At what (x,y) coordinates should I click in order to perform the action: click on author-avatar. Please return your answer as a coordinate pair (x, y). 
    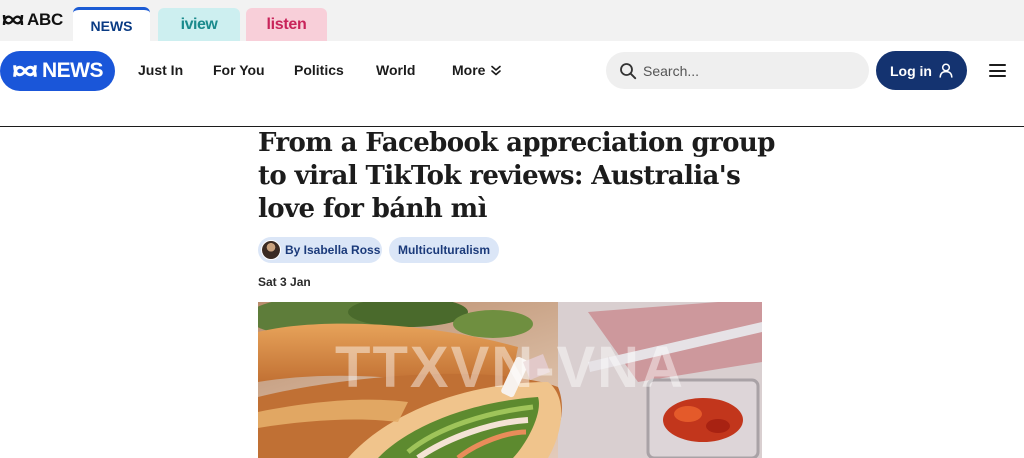
    Looking at the image, I should click on (271, 250).